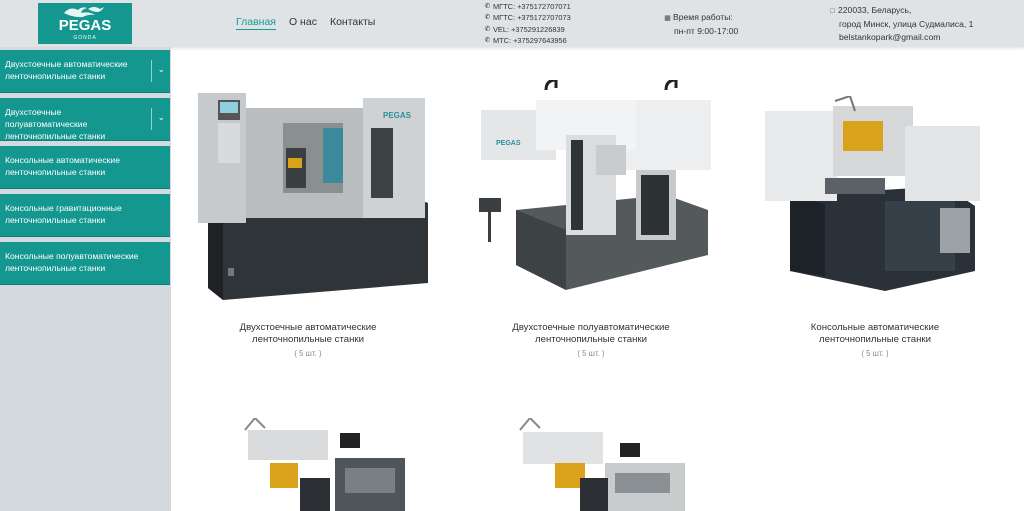  What do you see at coordinates (875, 328) in the screenshot?
I see `product-title-line-1: Консольные автоматические` at bounding box center [875, 328].